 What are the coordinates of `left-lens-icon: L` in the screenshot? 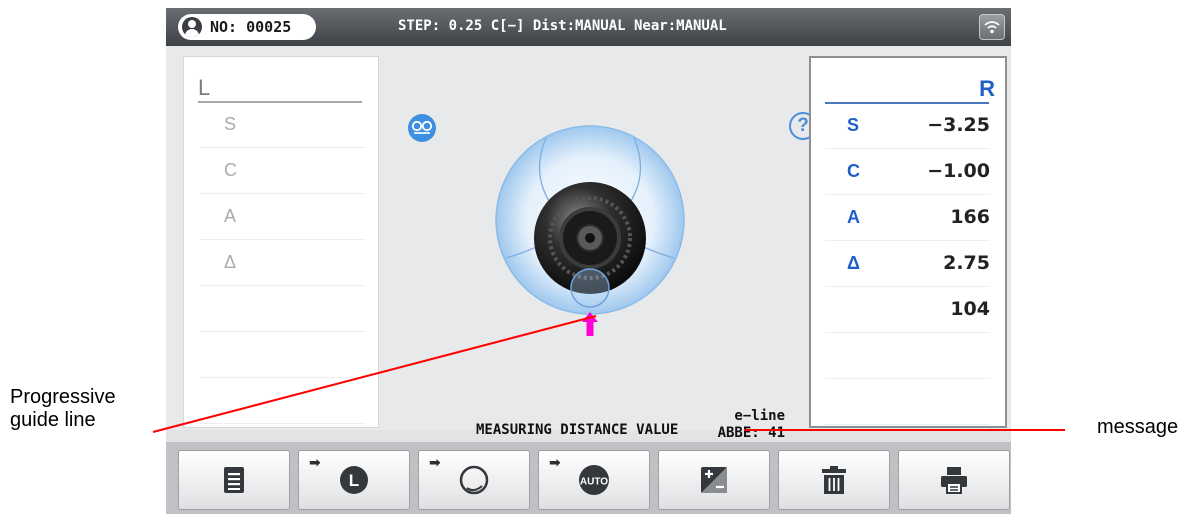 It's located at (354, 480).